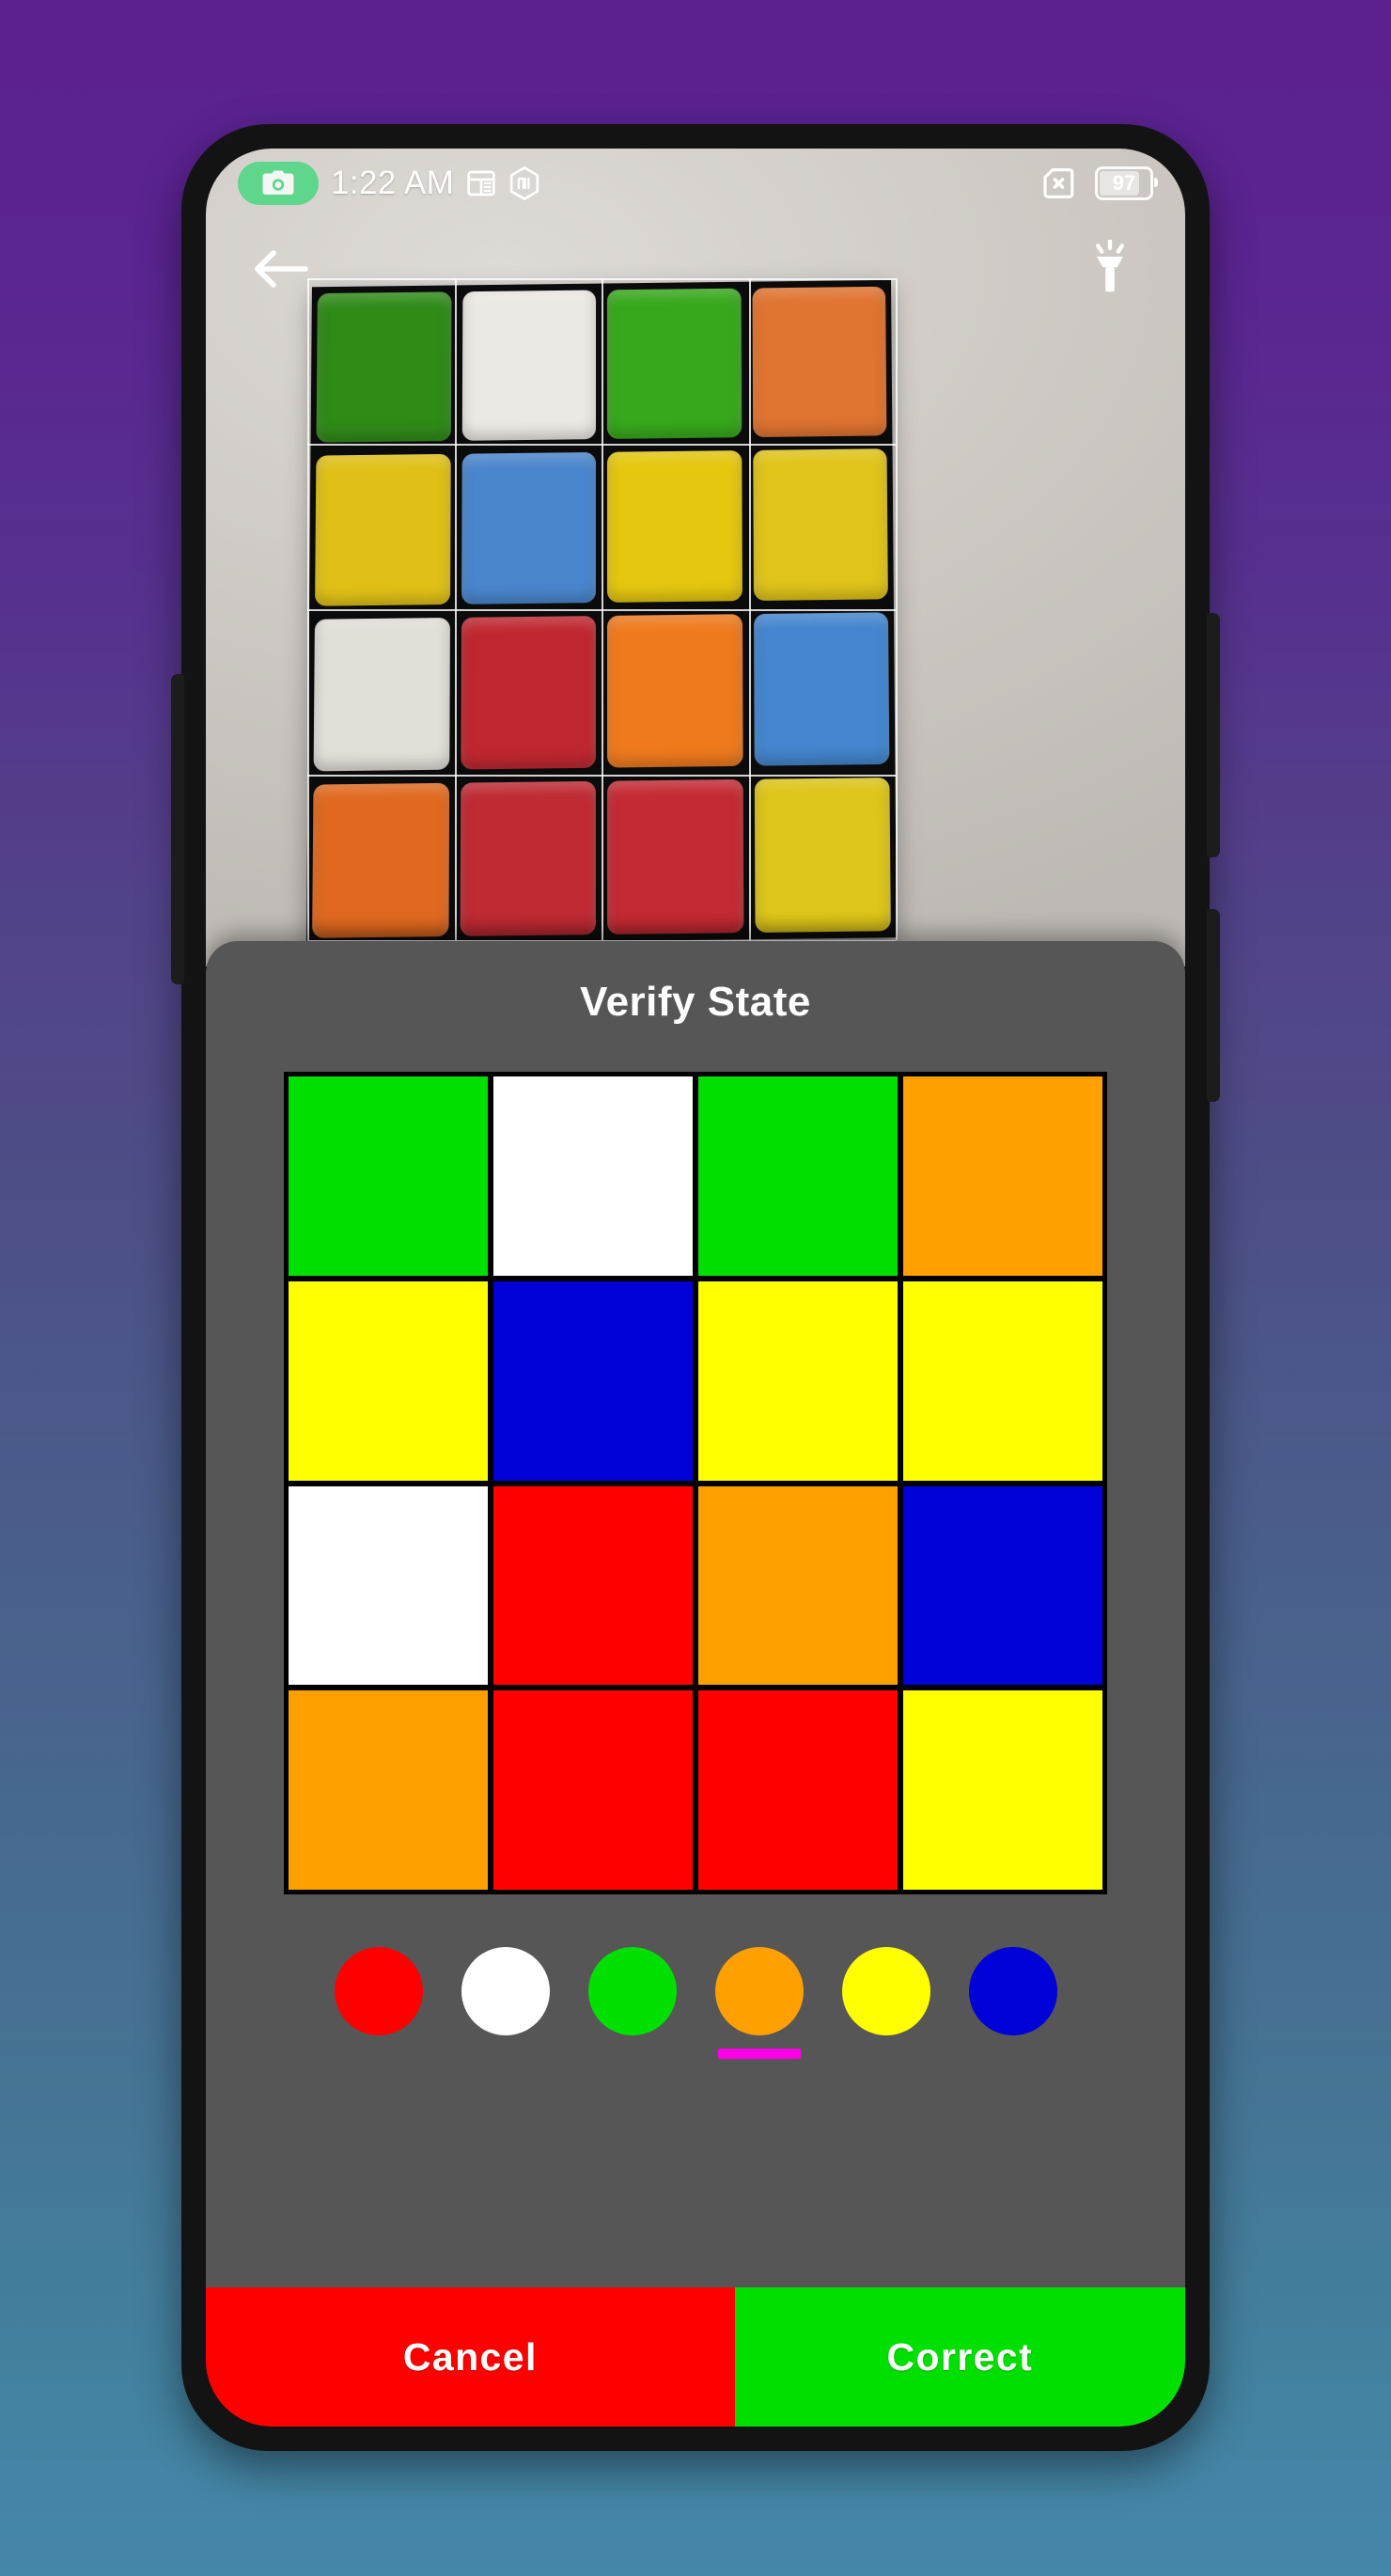  I want to click on color-swatch-orange, so click(759, 2003).